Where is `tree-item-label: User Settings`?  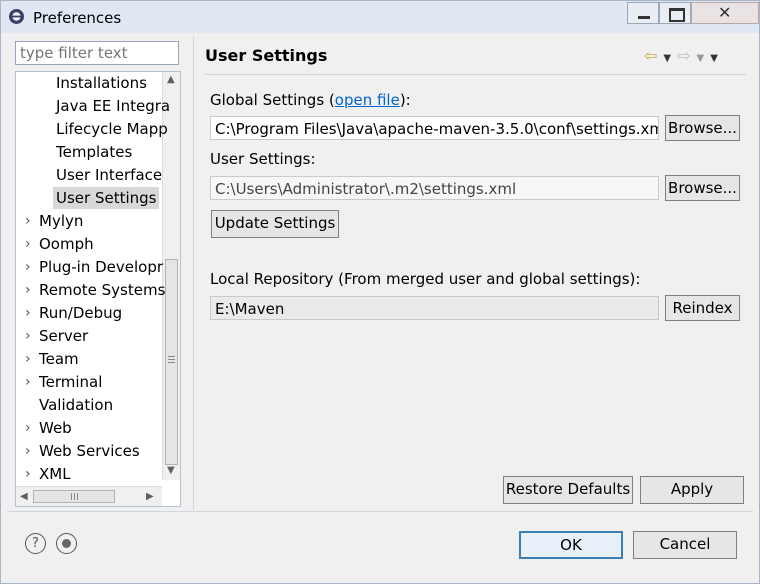
tree-item-label: User Settings is located at coordinates (106, 198).